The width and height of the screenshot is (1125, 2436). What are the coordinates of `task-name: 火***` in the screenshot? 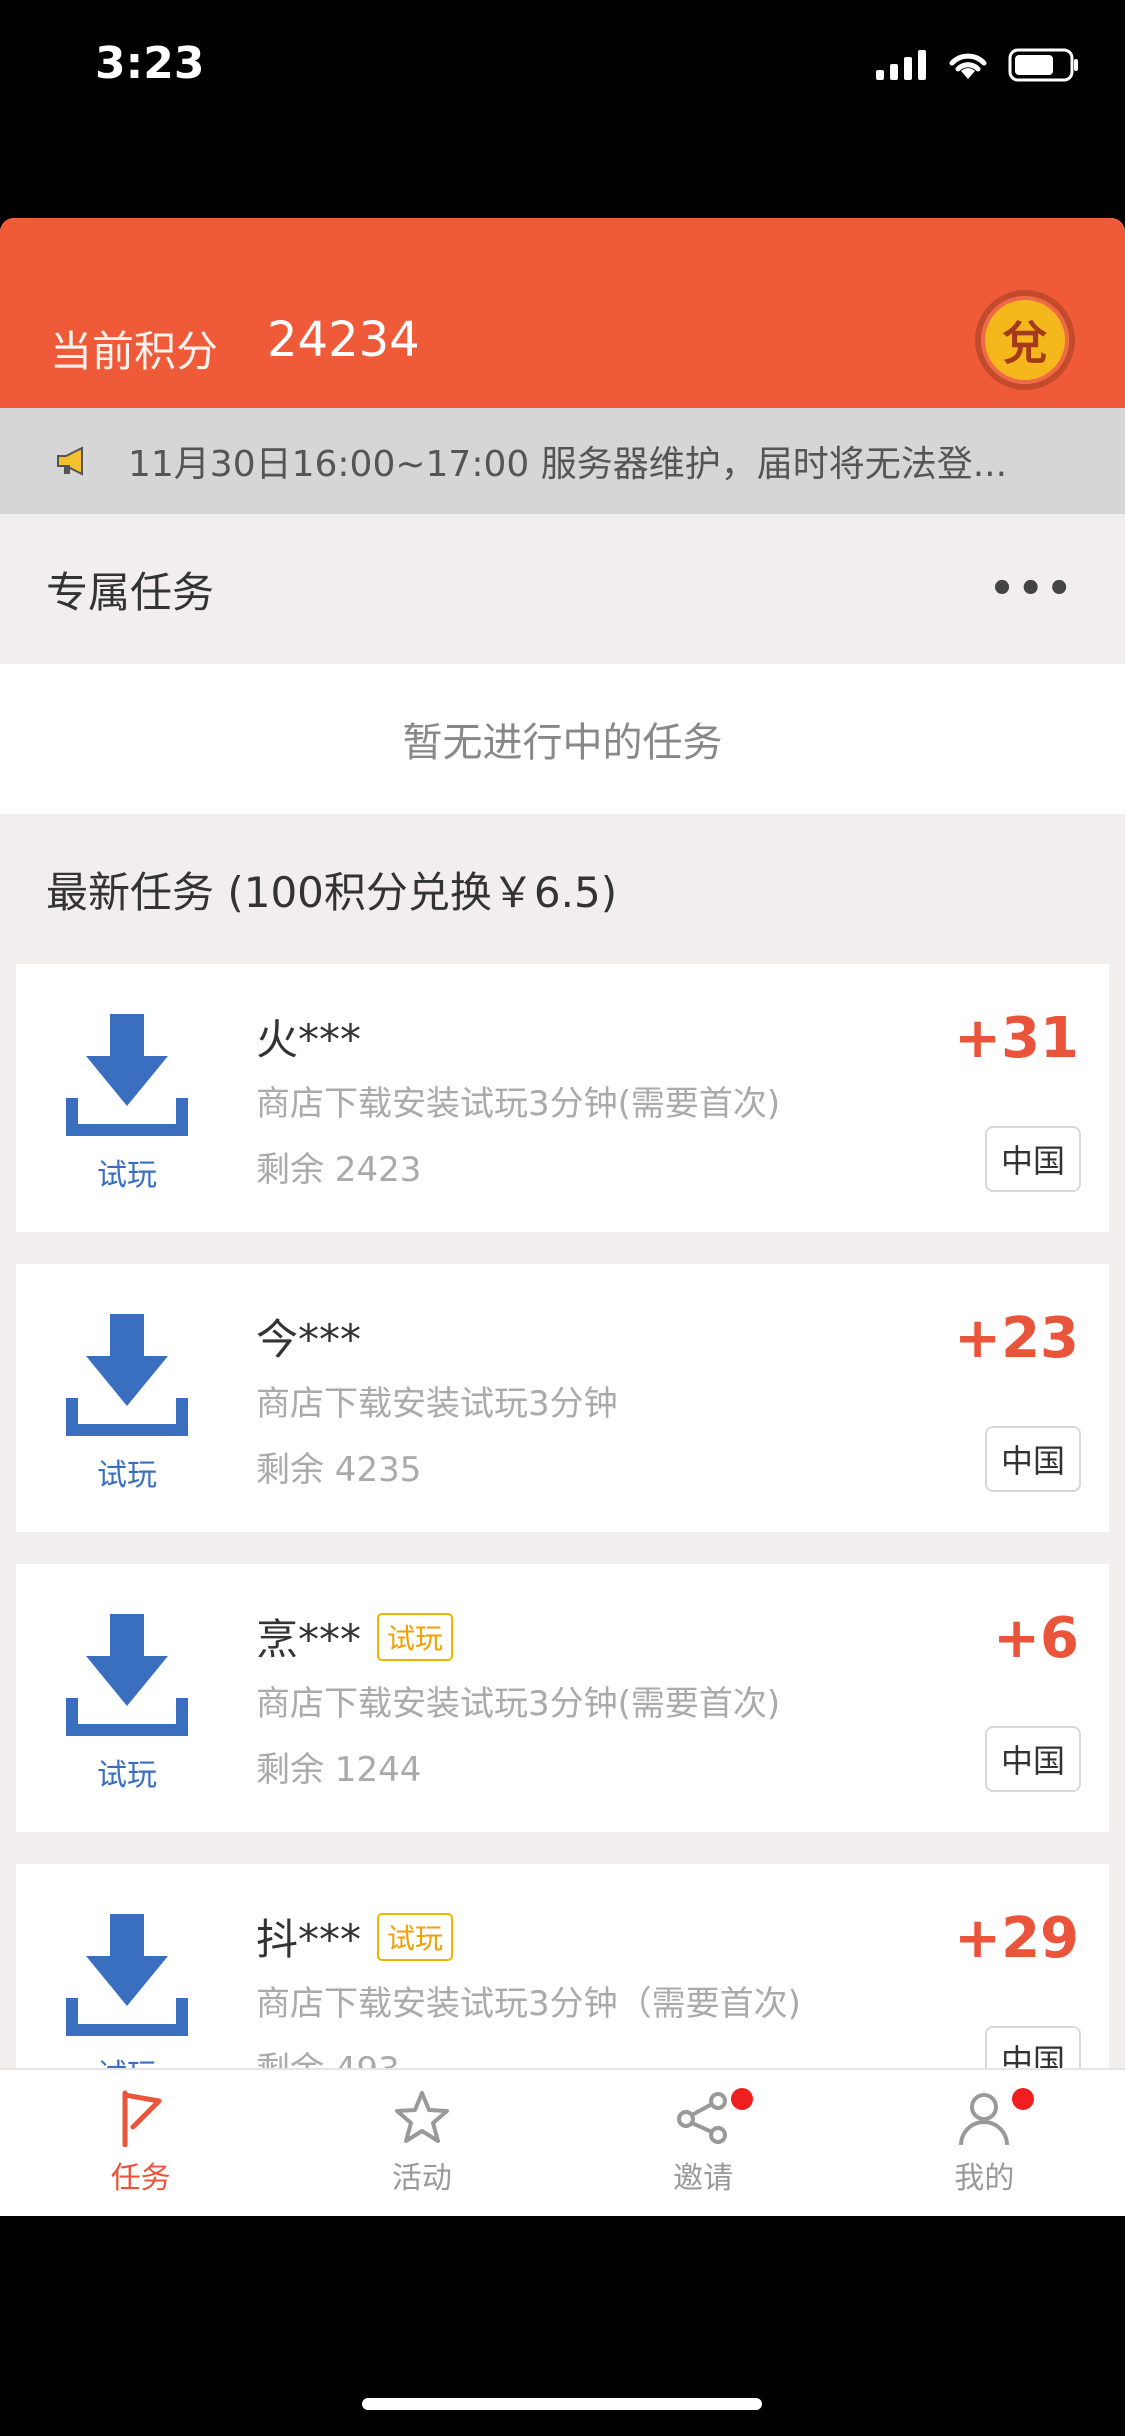 It's located at (309, 1039).